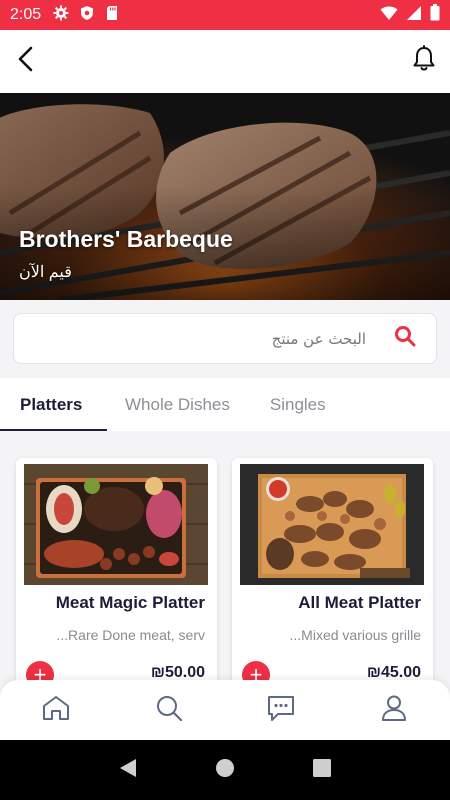 The height and width of the screenshot is (800, 450). Describe the element at coordinates (355, 635) in the screenshot. I see `product-description: ...Mixed various grille` at that location.